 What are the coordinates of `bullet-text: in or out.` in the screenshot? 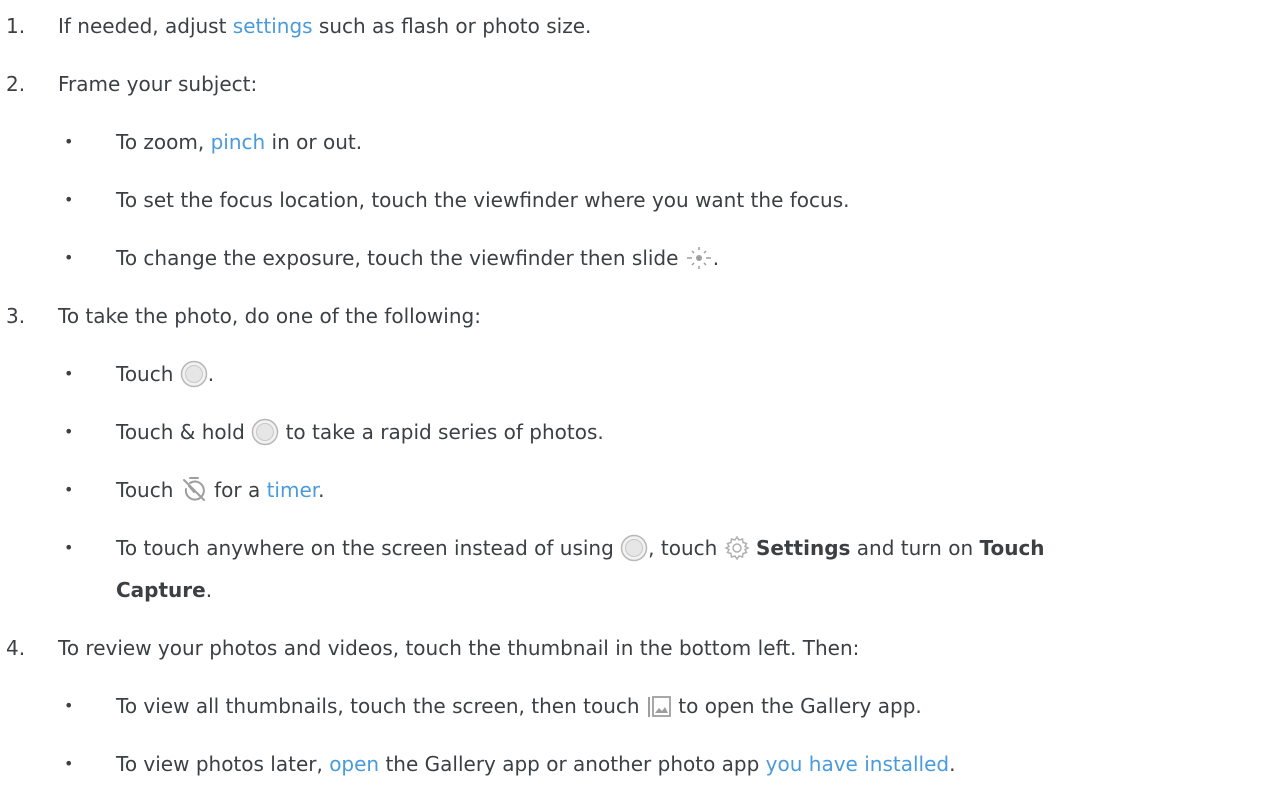 It's located at (314, 142).